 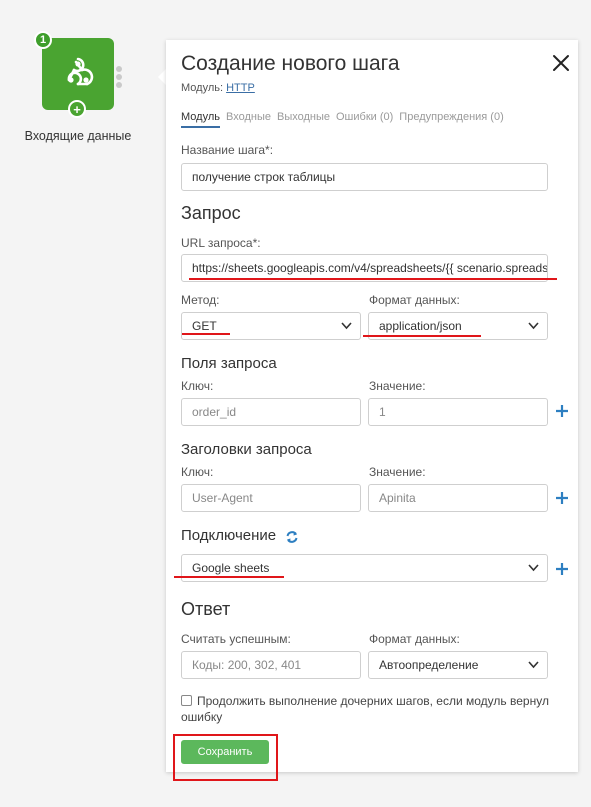 I want to click on add-child-step-button: +, so click(x=77, y=109).